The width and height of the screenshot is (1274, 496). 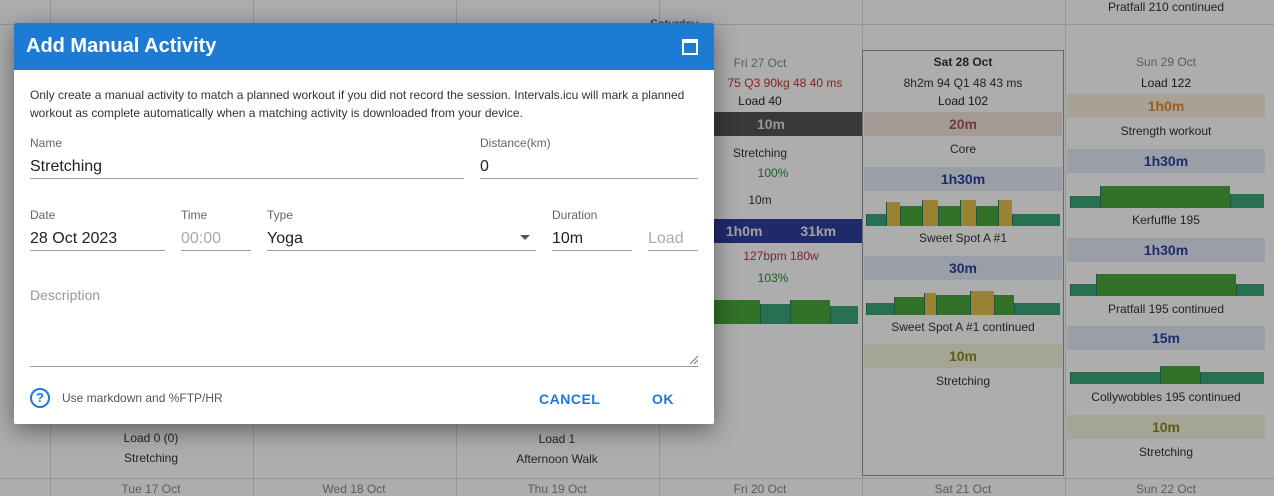 I want to click on type-field: Type Yoga, so click(x=401, y=229).